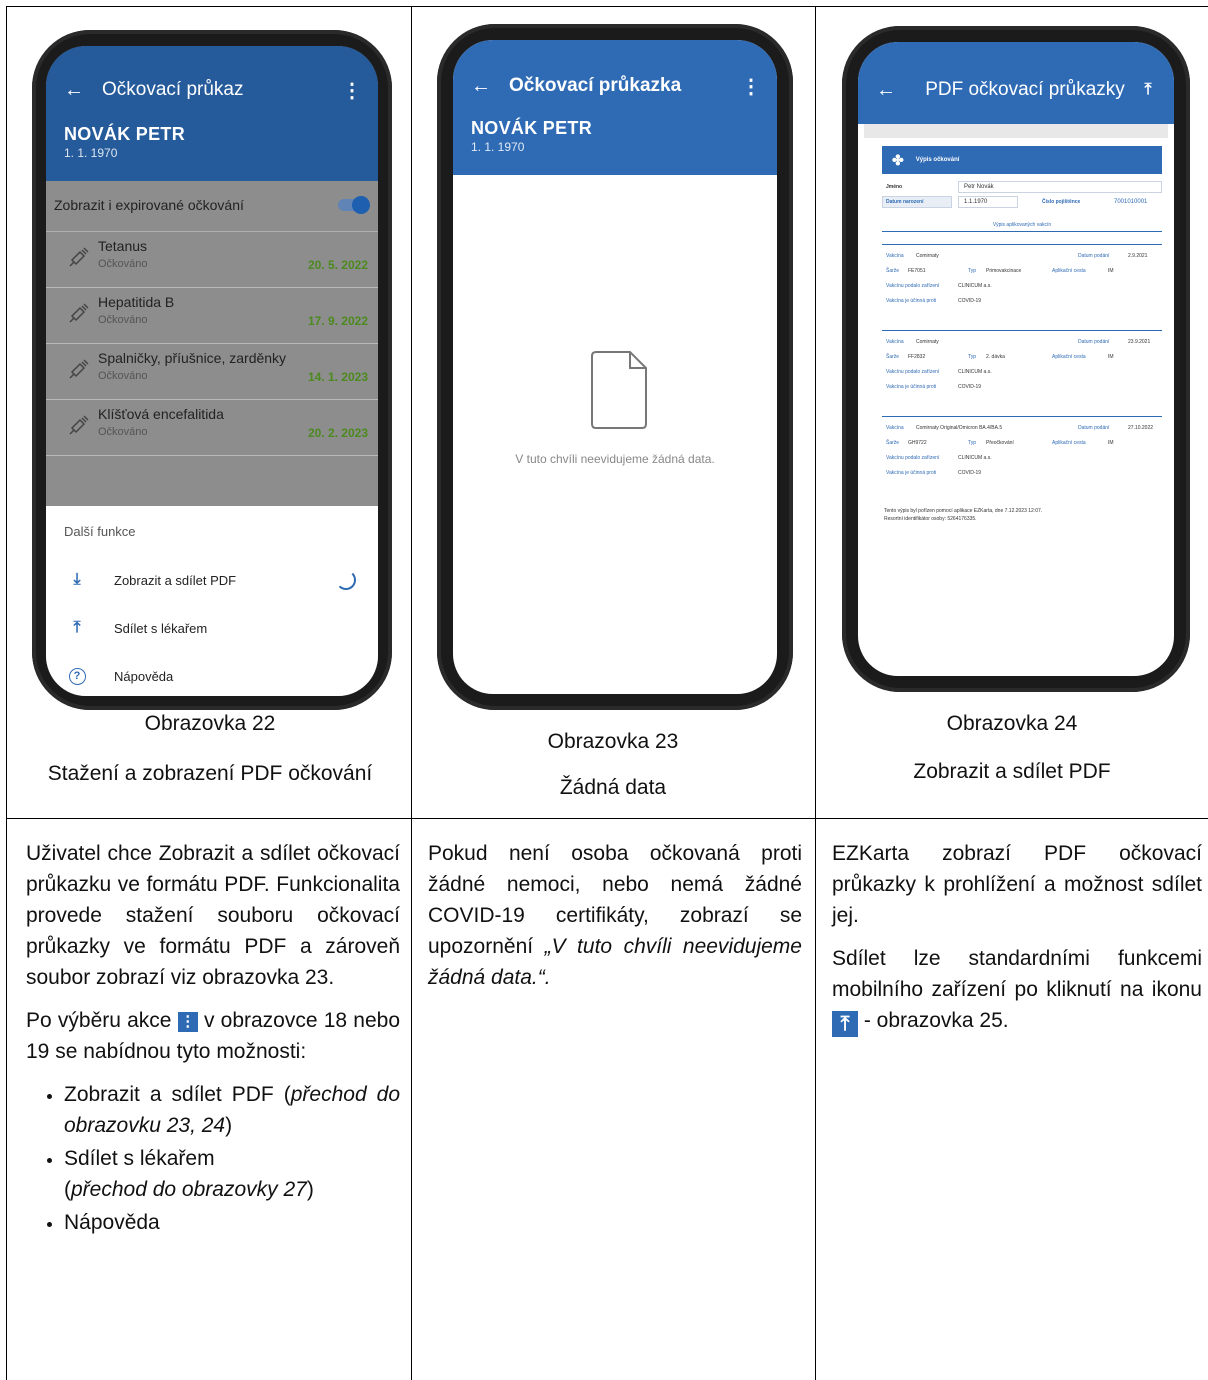 This screenshot has height=1380, width=1208. I want to click on spinner-icon, so click(346, 580).